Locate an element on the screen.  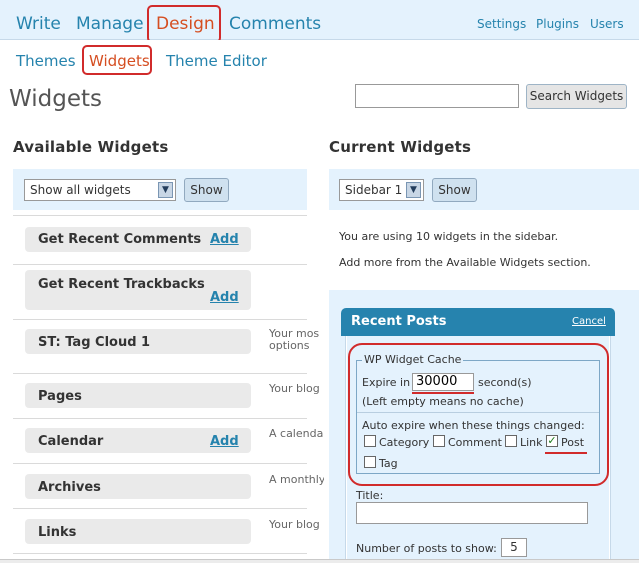
widget-description: A monthly is located at coordinates (296, 480).